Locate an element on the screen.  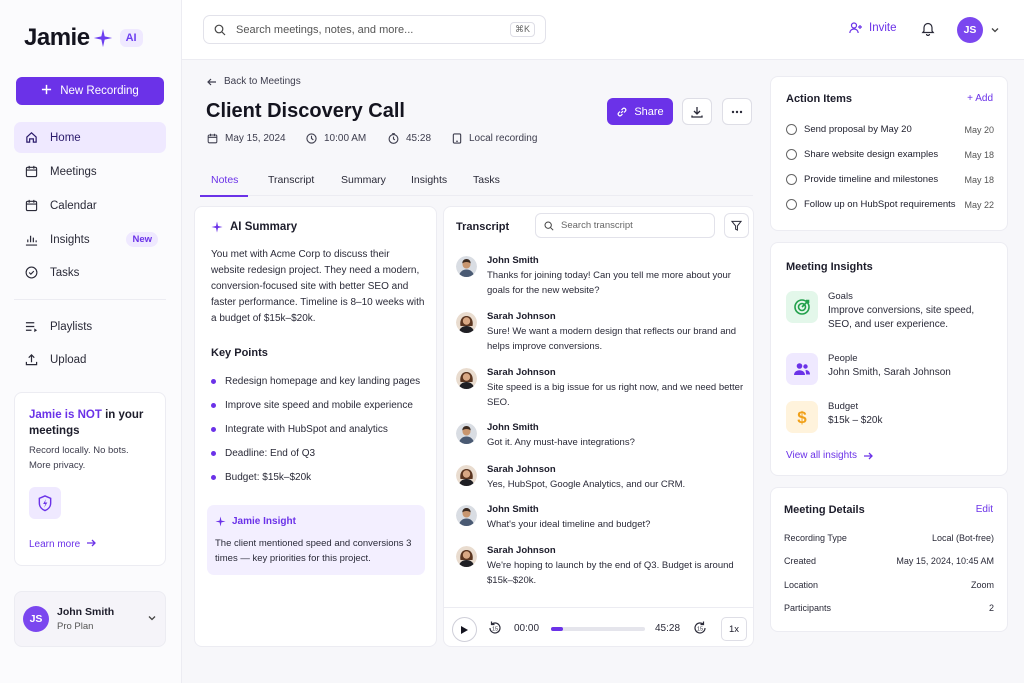
ai-badge: AI is located at coordinates (131, 38).